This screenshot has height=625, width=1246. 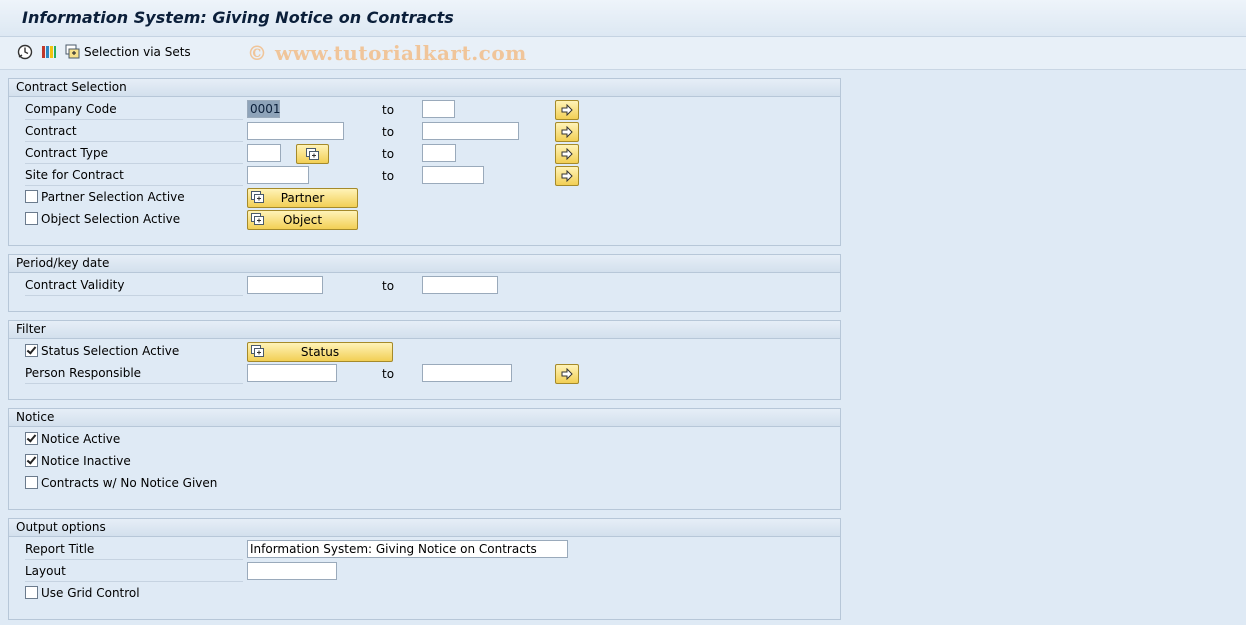 I want to click on group-header: Contract Selection, so click(x=424, y=88).